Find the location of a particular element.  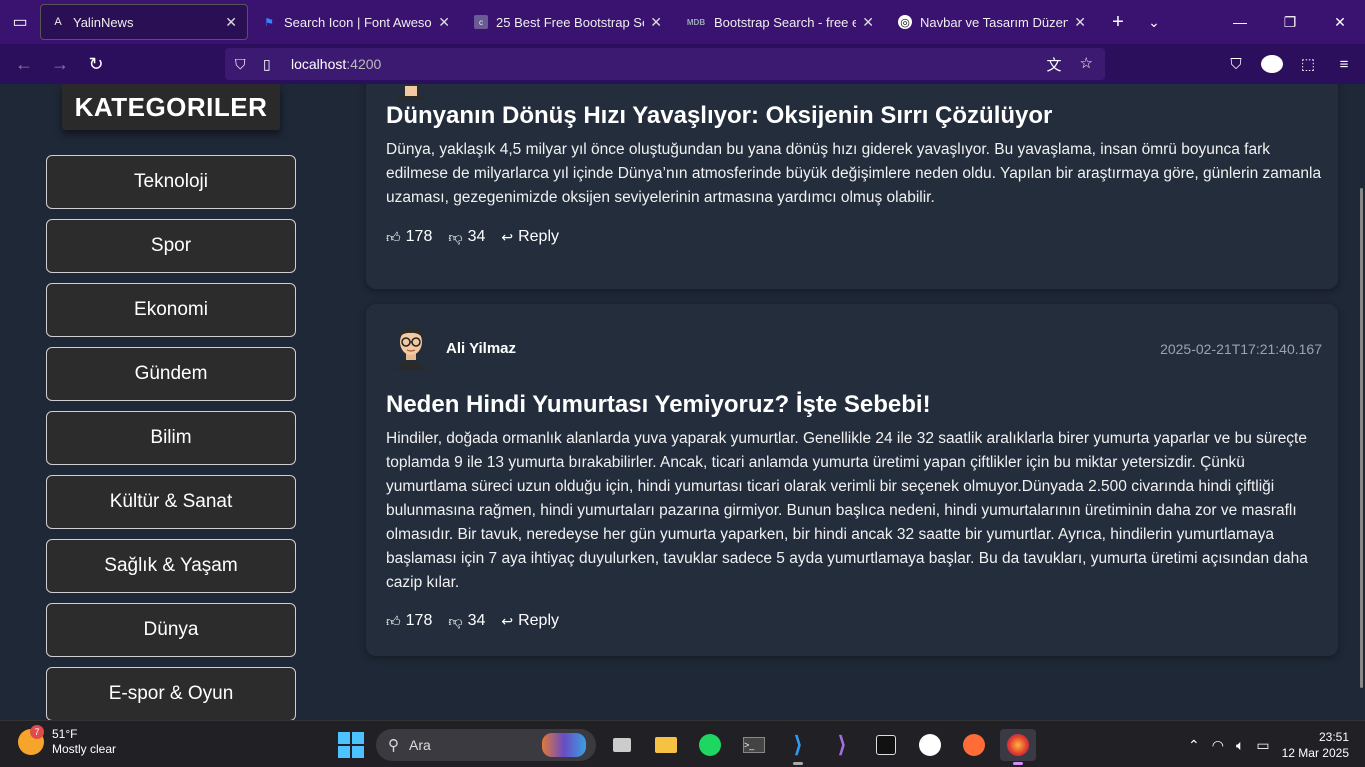

task-view-icon is located at coordinates (622, 745).